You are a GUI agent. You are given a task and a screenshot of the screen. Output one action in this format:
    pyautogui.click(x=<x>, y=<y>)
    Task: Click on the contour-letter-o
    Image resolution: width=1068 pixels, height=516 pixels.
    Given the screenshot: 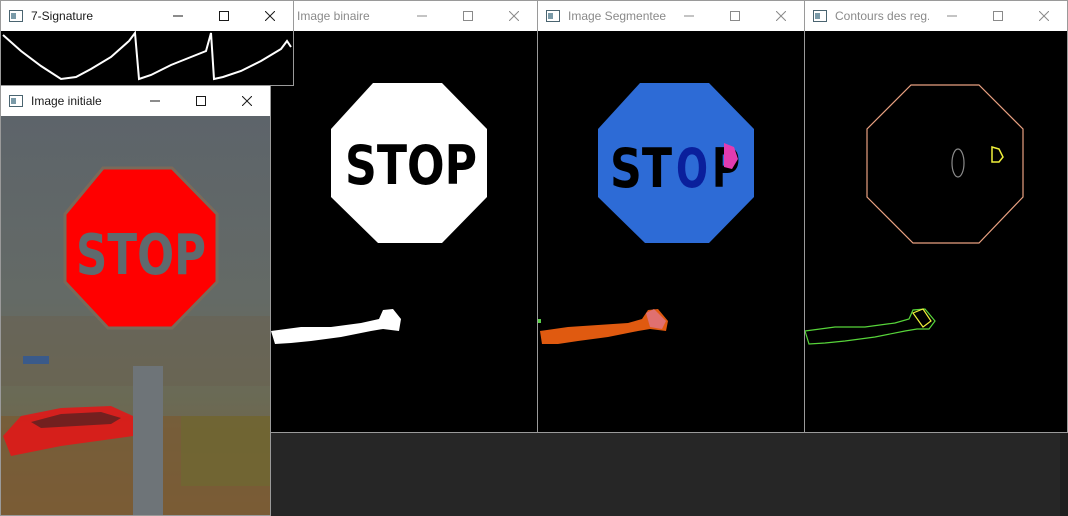 What is the action you would take?
    pyautogui.click(x=958, y=163)
    